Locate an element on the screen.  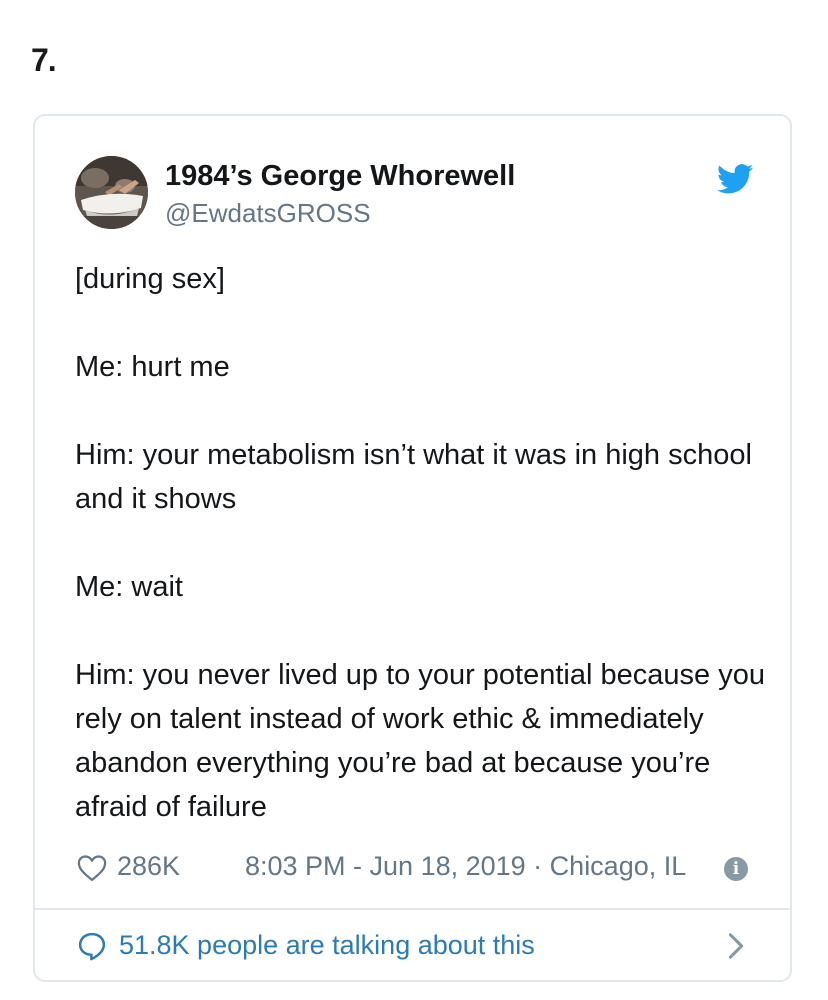
tweet-timestamp-location: 8:03 PM - Jun 18, 2019 · Chicago, IL is located at coordinates (465, 866).